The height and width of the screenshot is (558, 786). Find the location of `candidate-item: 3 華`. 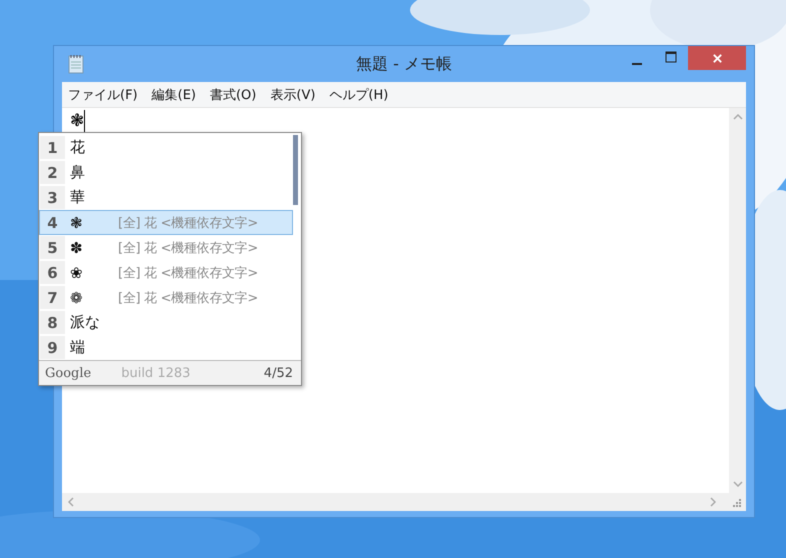

candidate-item: 3 華 is located at coordinates (166, 197).